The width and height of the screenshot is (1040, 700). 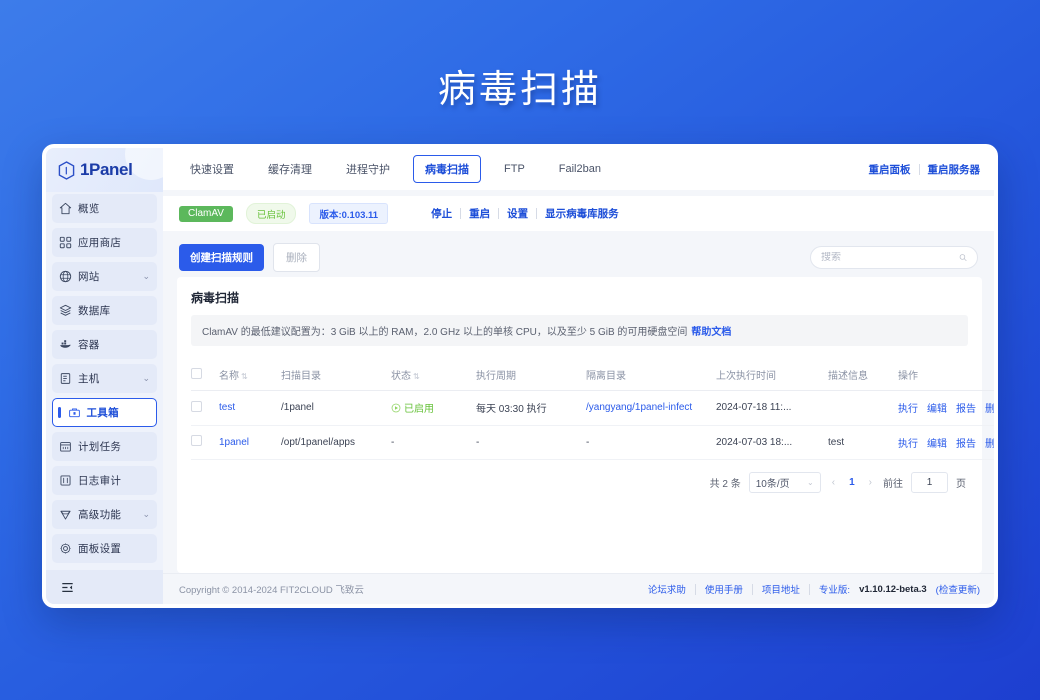 I want to click on row-scan-dir-cell: /1panel, so click(x=336, y=408).